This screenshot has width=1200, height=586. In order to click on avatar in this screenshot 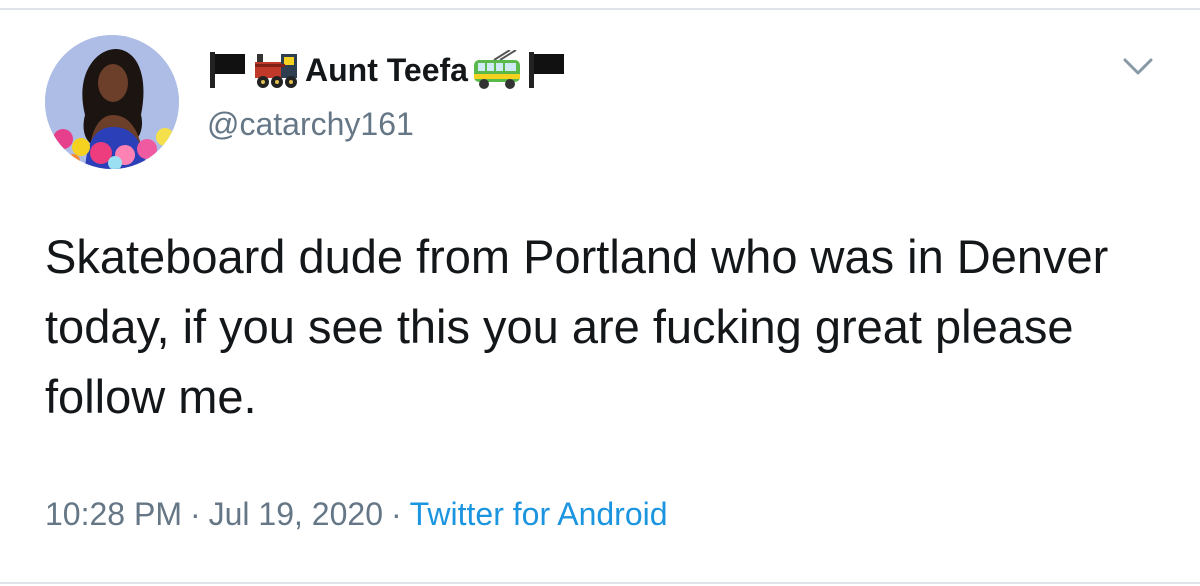, I will do `click(112, 102)`.